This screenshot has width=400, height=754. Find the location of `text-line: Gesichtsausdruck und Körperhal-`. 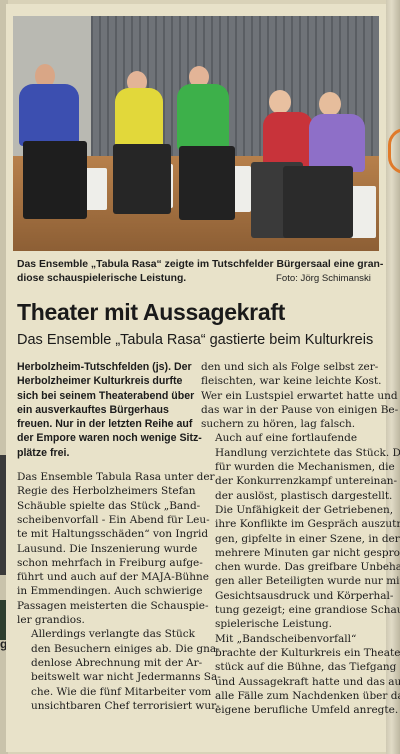

text-line: Gesichtsausdruck und Körperhal- is located at coordinates (304, 595).